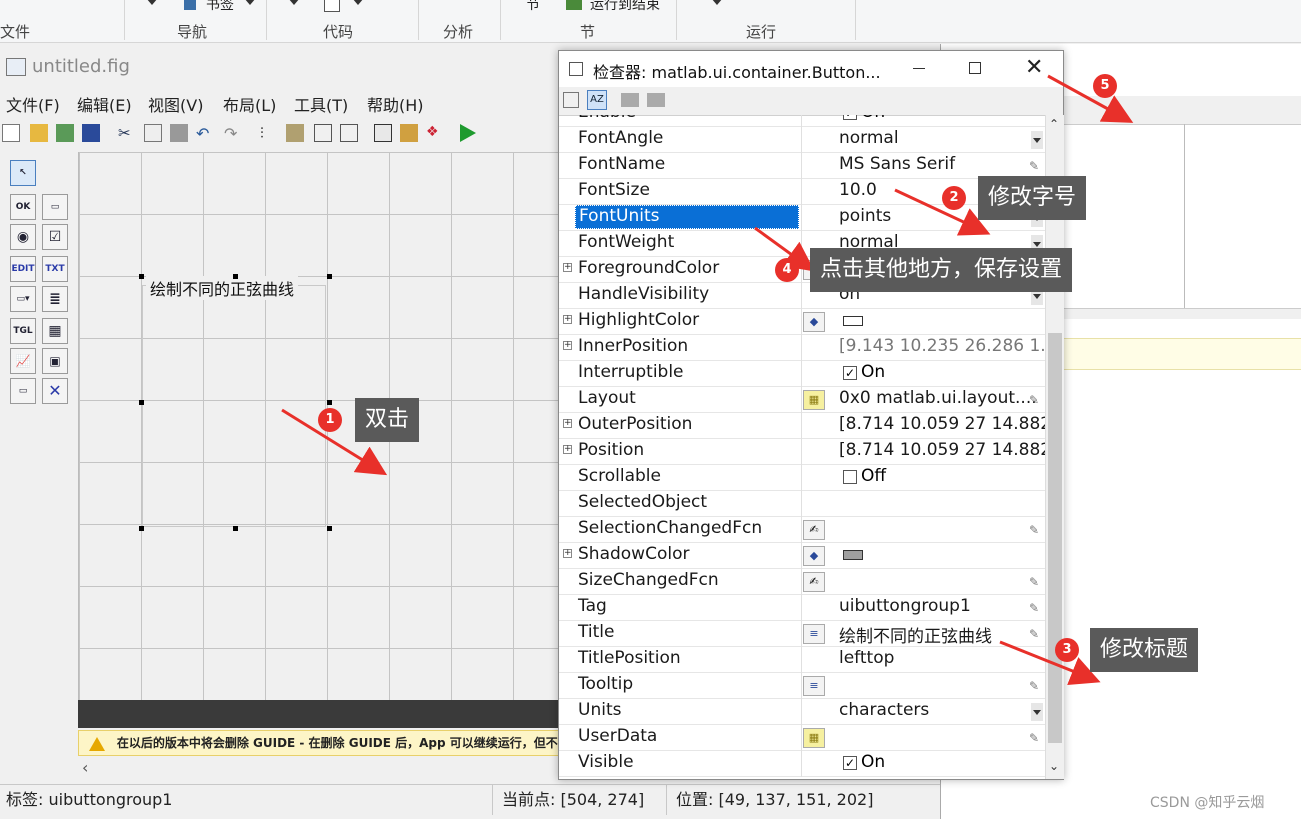  What do you see at coordinates (1105, 86) in the screenshot?
I see `annotation-badge-5: 5` at bounding box center [1105, 86].